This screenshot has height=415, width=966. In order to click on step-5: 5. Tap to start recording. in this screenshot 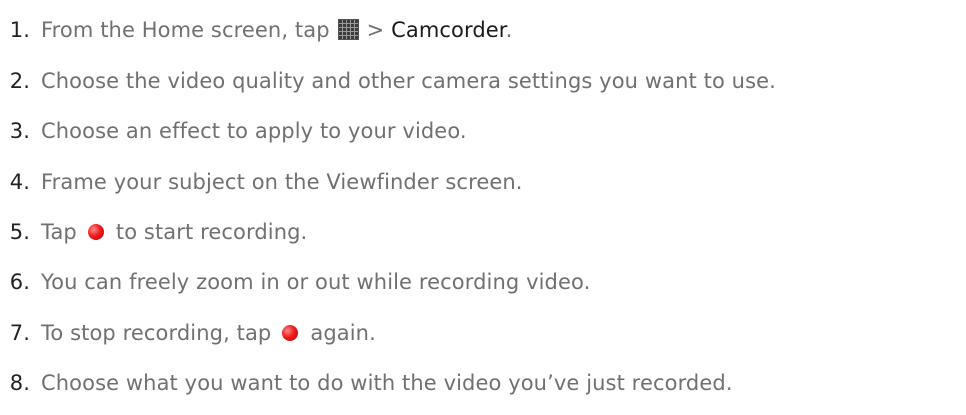, I will do `click(153, 232)`.